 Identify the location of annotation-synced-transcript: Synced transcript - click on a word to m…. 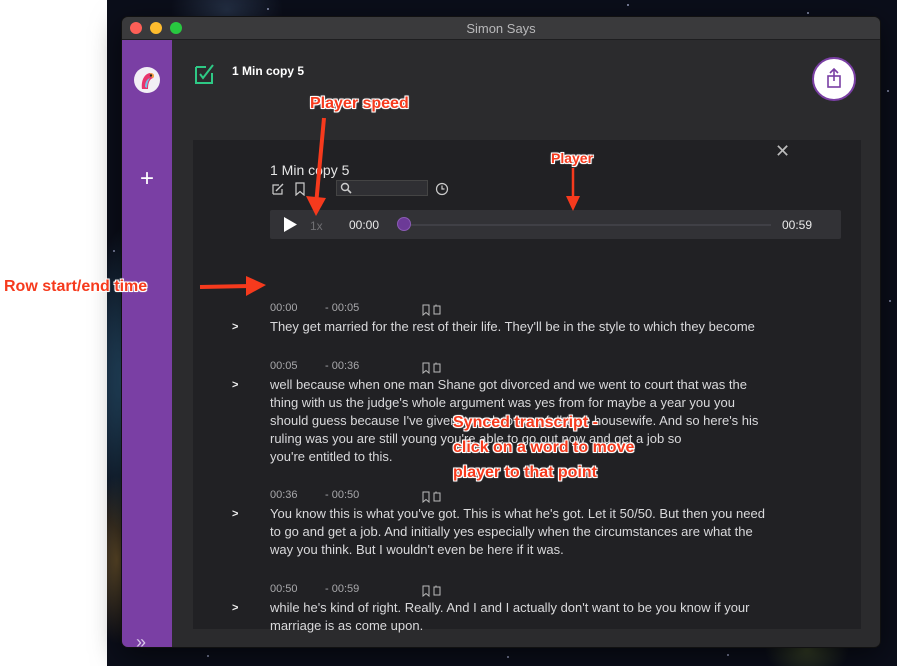
(543, 447).